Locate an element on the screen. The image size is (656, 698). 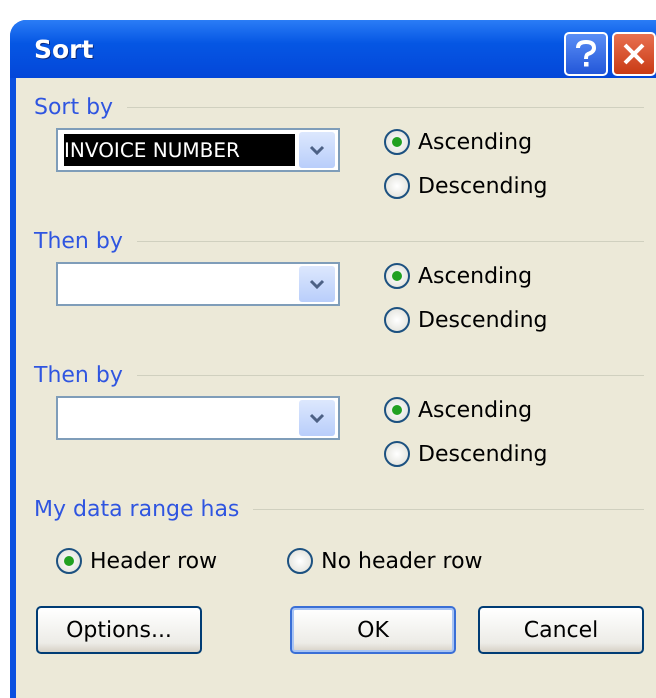
close-icon is located at coordinates (634, 54).